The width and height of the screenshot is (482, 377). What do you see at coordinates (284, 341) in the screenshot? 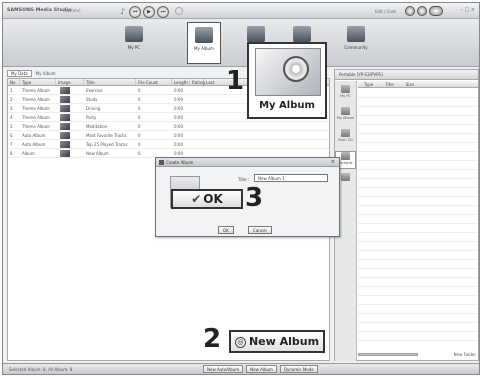
I see `new-album-callout-label: New Album` at bounding box center [284, 341].